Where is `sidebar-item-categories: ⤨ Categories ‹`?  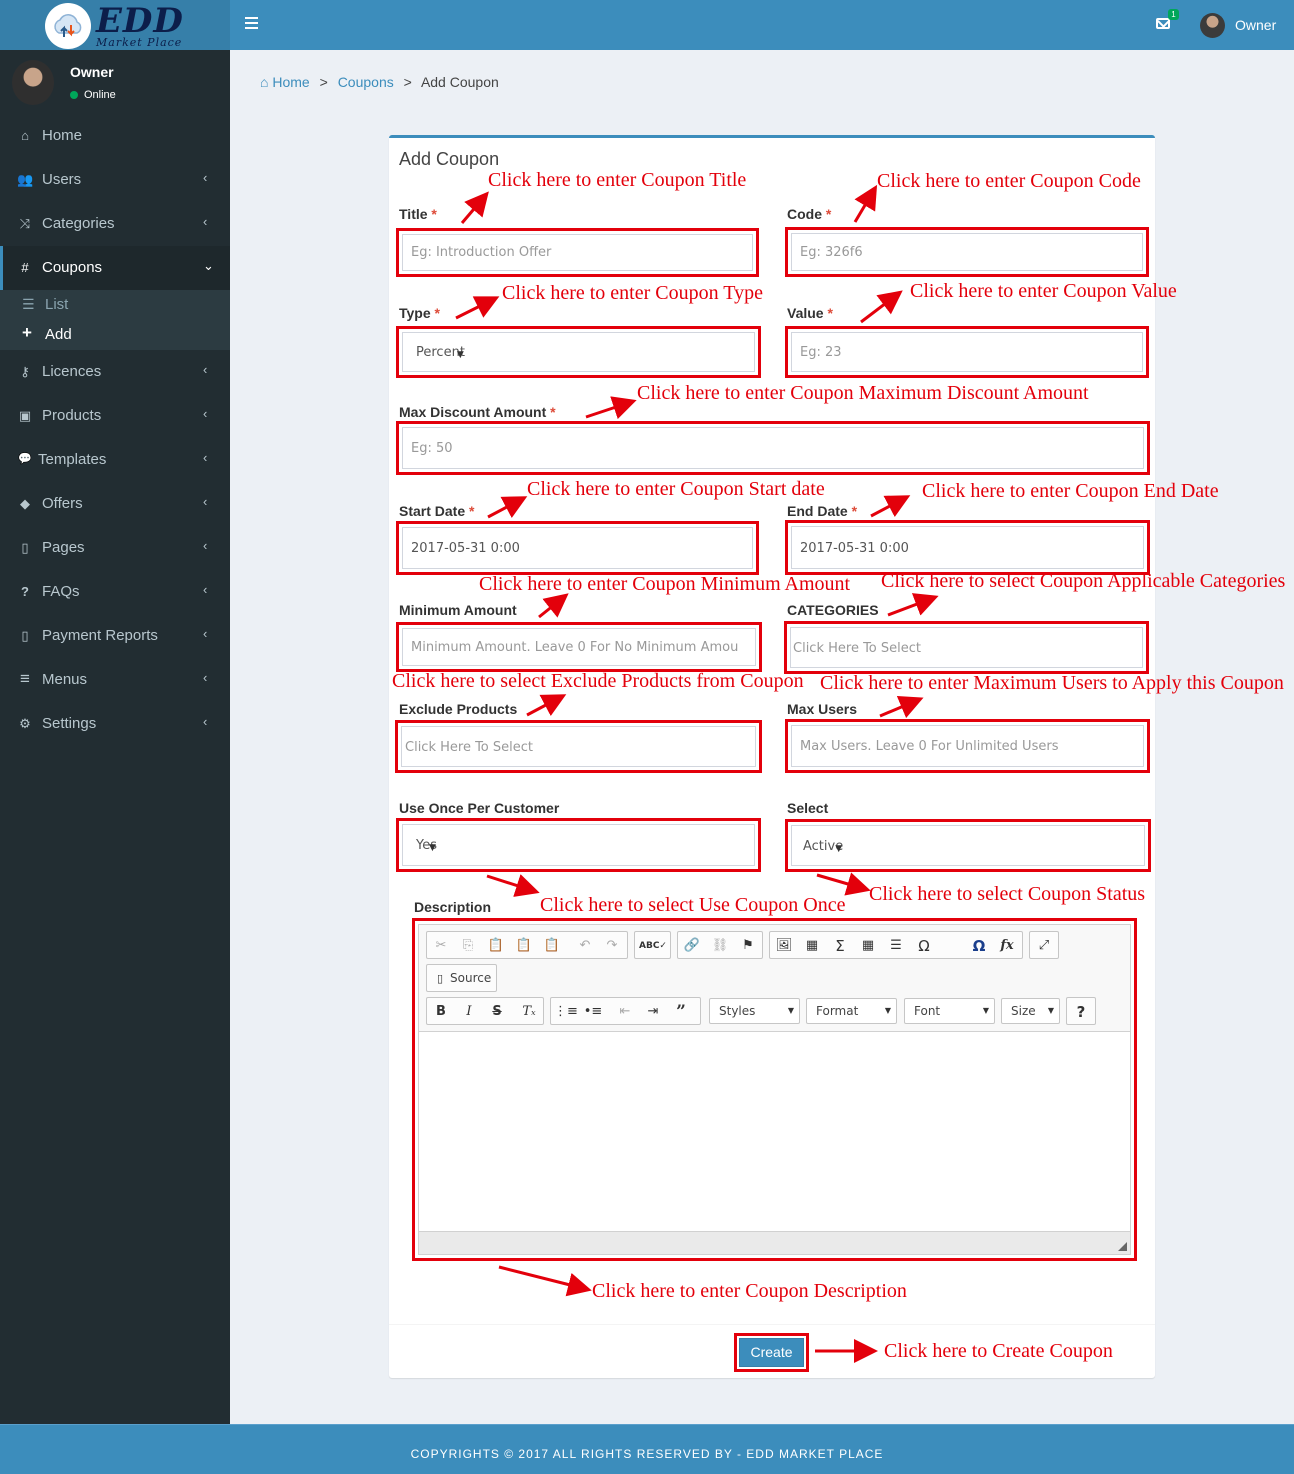 sidebar-item-categories: ⤨ Categories ‹ is located at coordinates (115, 224).